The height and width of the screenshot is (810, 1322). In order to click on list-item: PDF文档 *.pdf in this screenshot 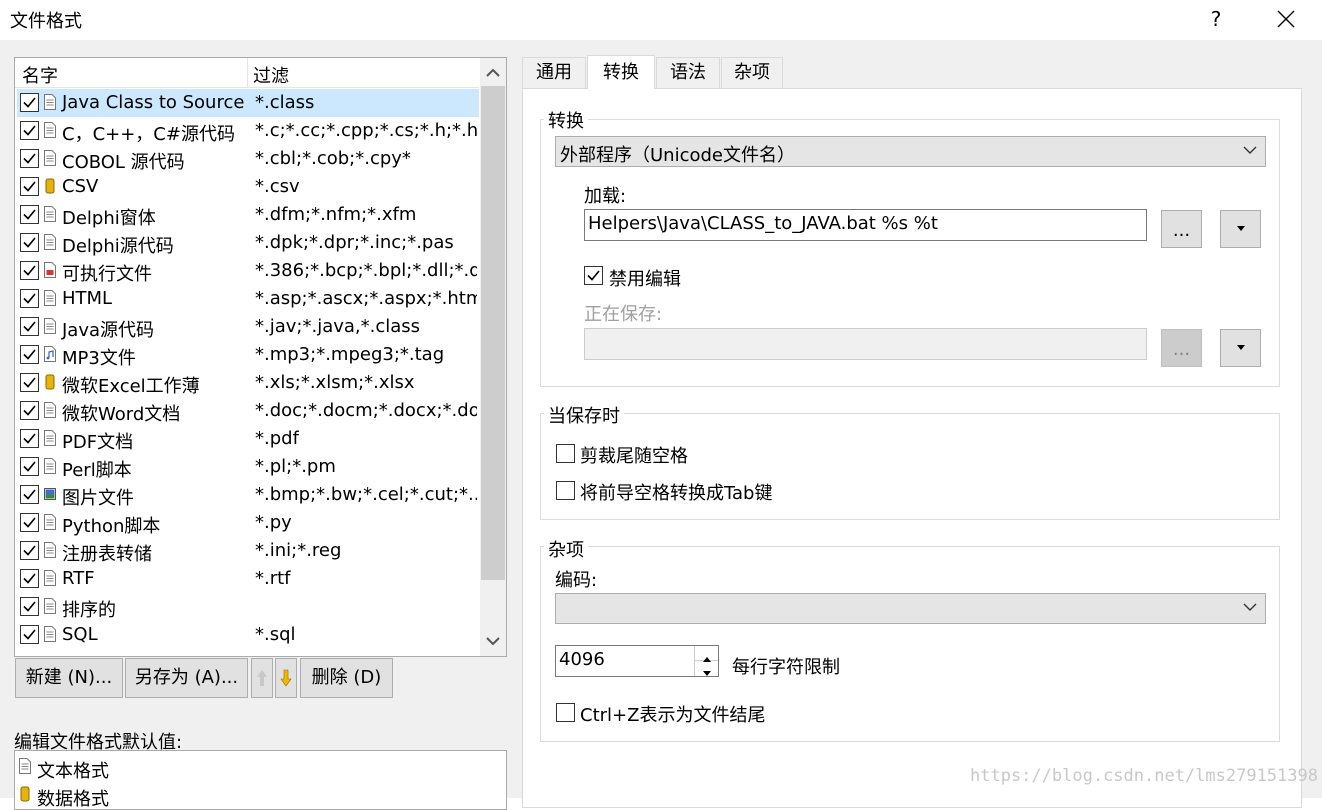, I will do `click(248, 439)`.